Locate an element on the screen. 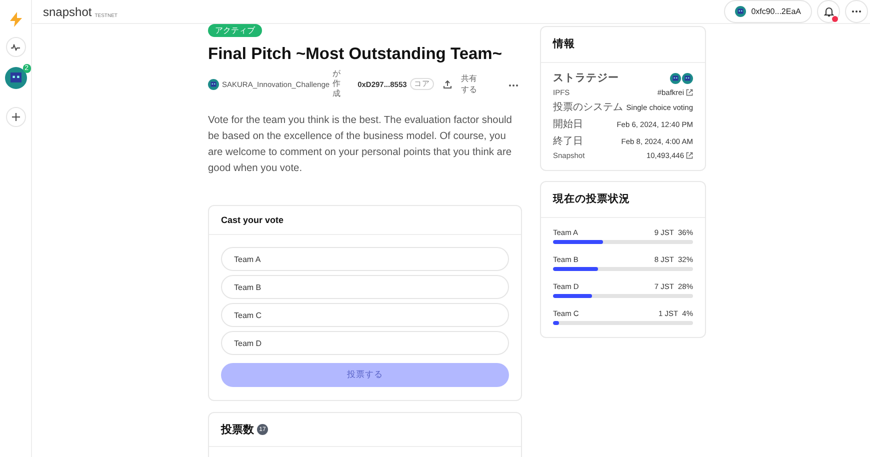 The image size is (870, 457). add-button is located at coordinates (16, 117).